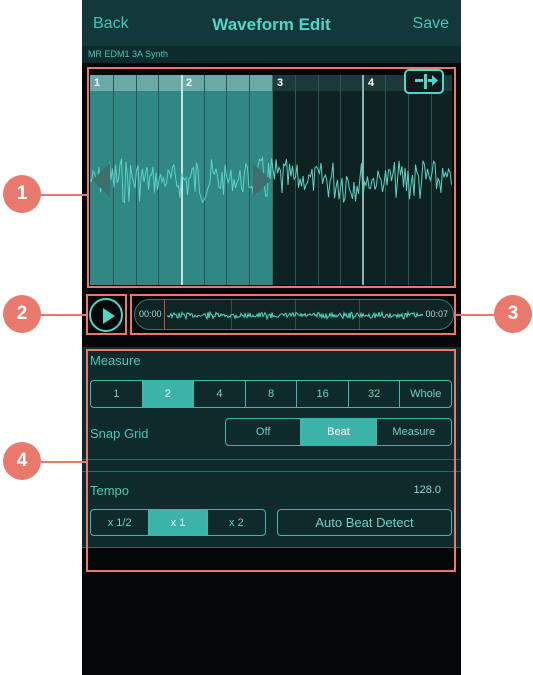 Image resolution: width=533 pixels, height=675 pixels. What do you see at coordinates (513, 314) in the screenshot?
I see `callout-badge-3: 3` at bounding box center [513, 314].